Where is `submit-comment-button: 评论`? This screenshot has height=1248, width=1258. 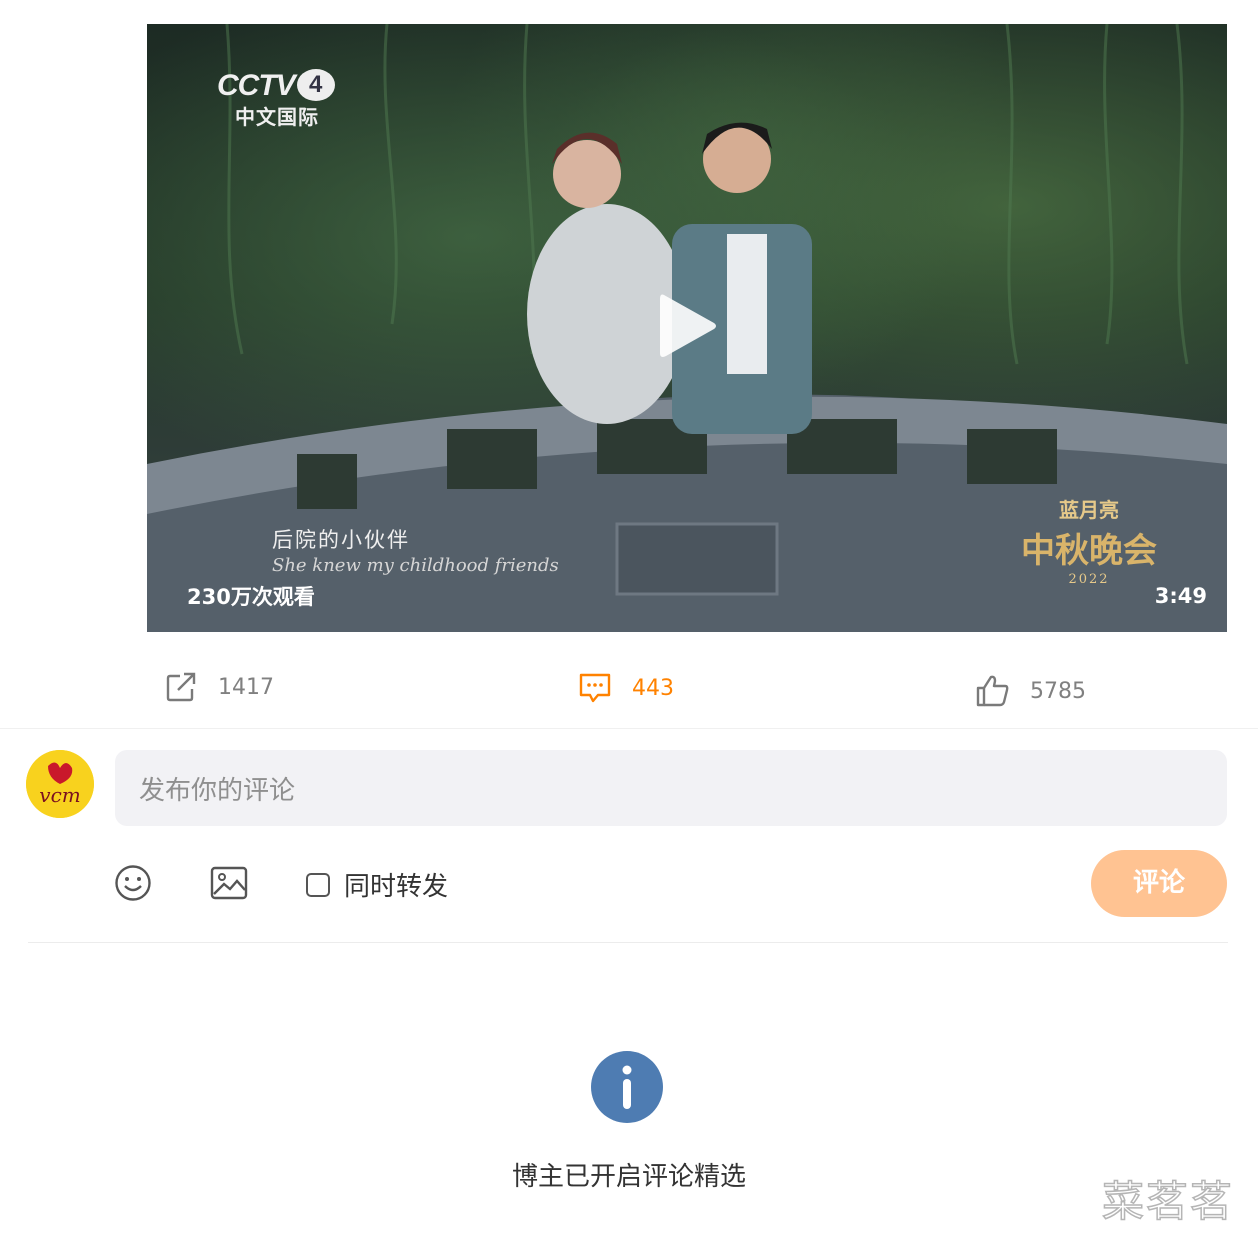
submit-comment-button: 评论 is located at coordinates (1159, 883).